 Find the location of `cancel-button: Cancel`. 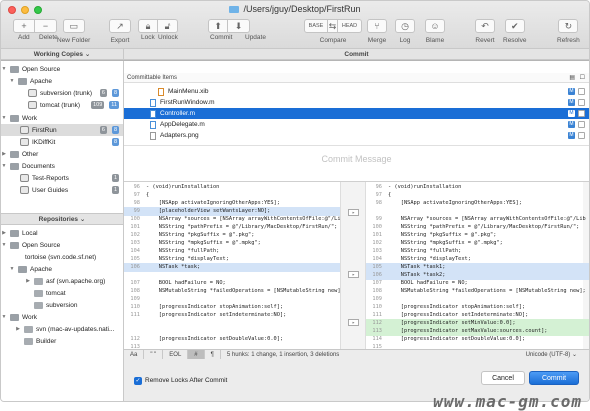

cancel-button: Cancel is located at coordinates (503, 378).